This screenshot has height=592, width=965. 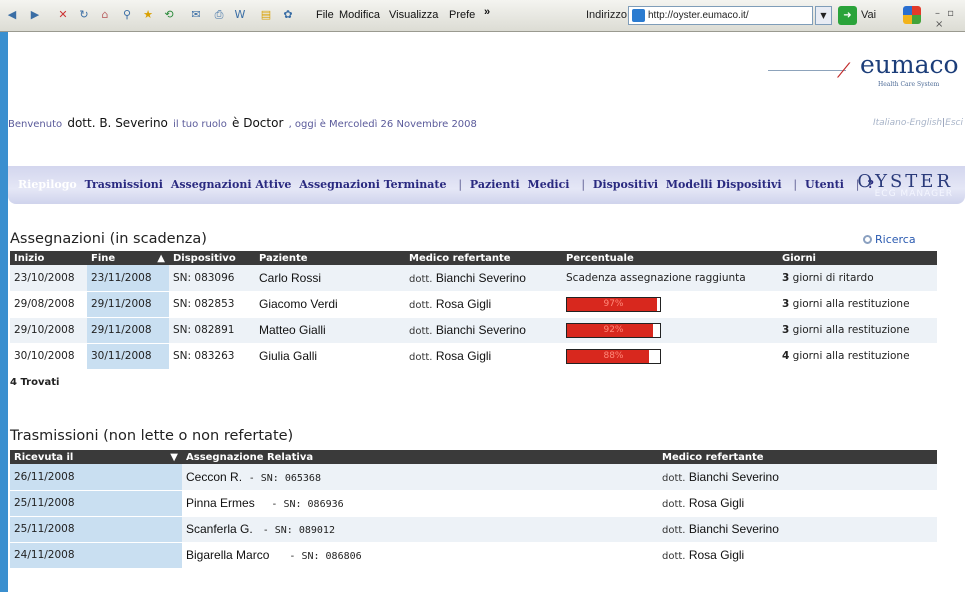 I want to click on cell-paziente: Carlo Rossi, so click(x=330, y=278).